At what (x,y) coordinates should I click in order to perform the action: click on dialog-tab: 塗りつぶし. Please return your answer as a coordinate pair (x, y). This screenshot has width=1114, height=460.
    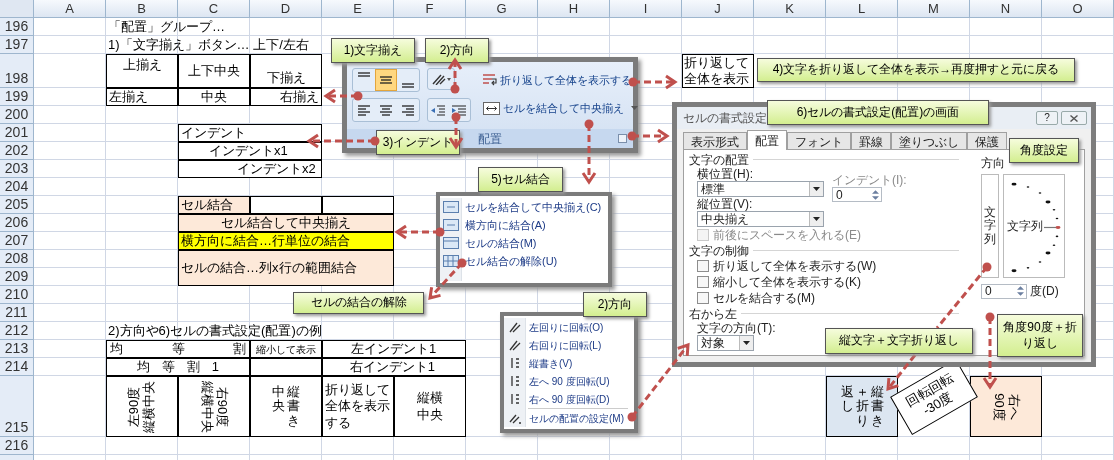
    Looking at the image, I should click on (929, 140).